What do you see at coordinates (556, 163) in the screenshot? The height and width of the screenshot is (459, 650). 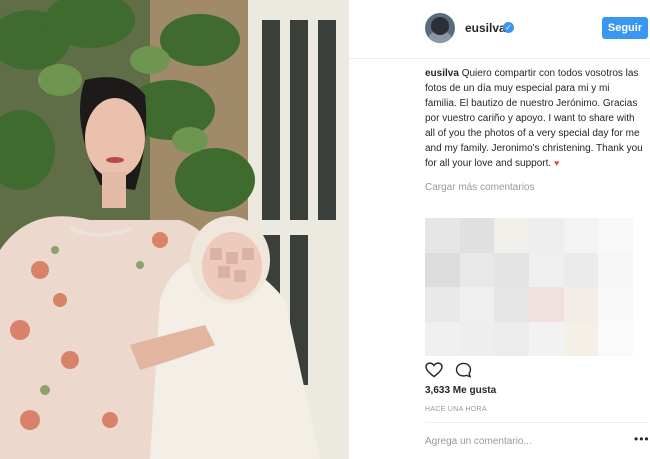 I see `caption-heart: ♥` at bounding box center [556, 163].